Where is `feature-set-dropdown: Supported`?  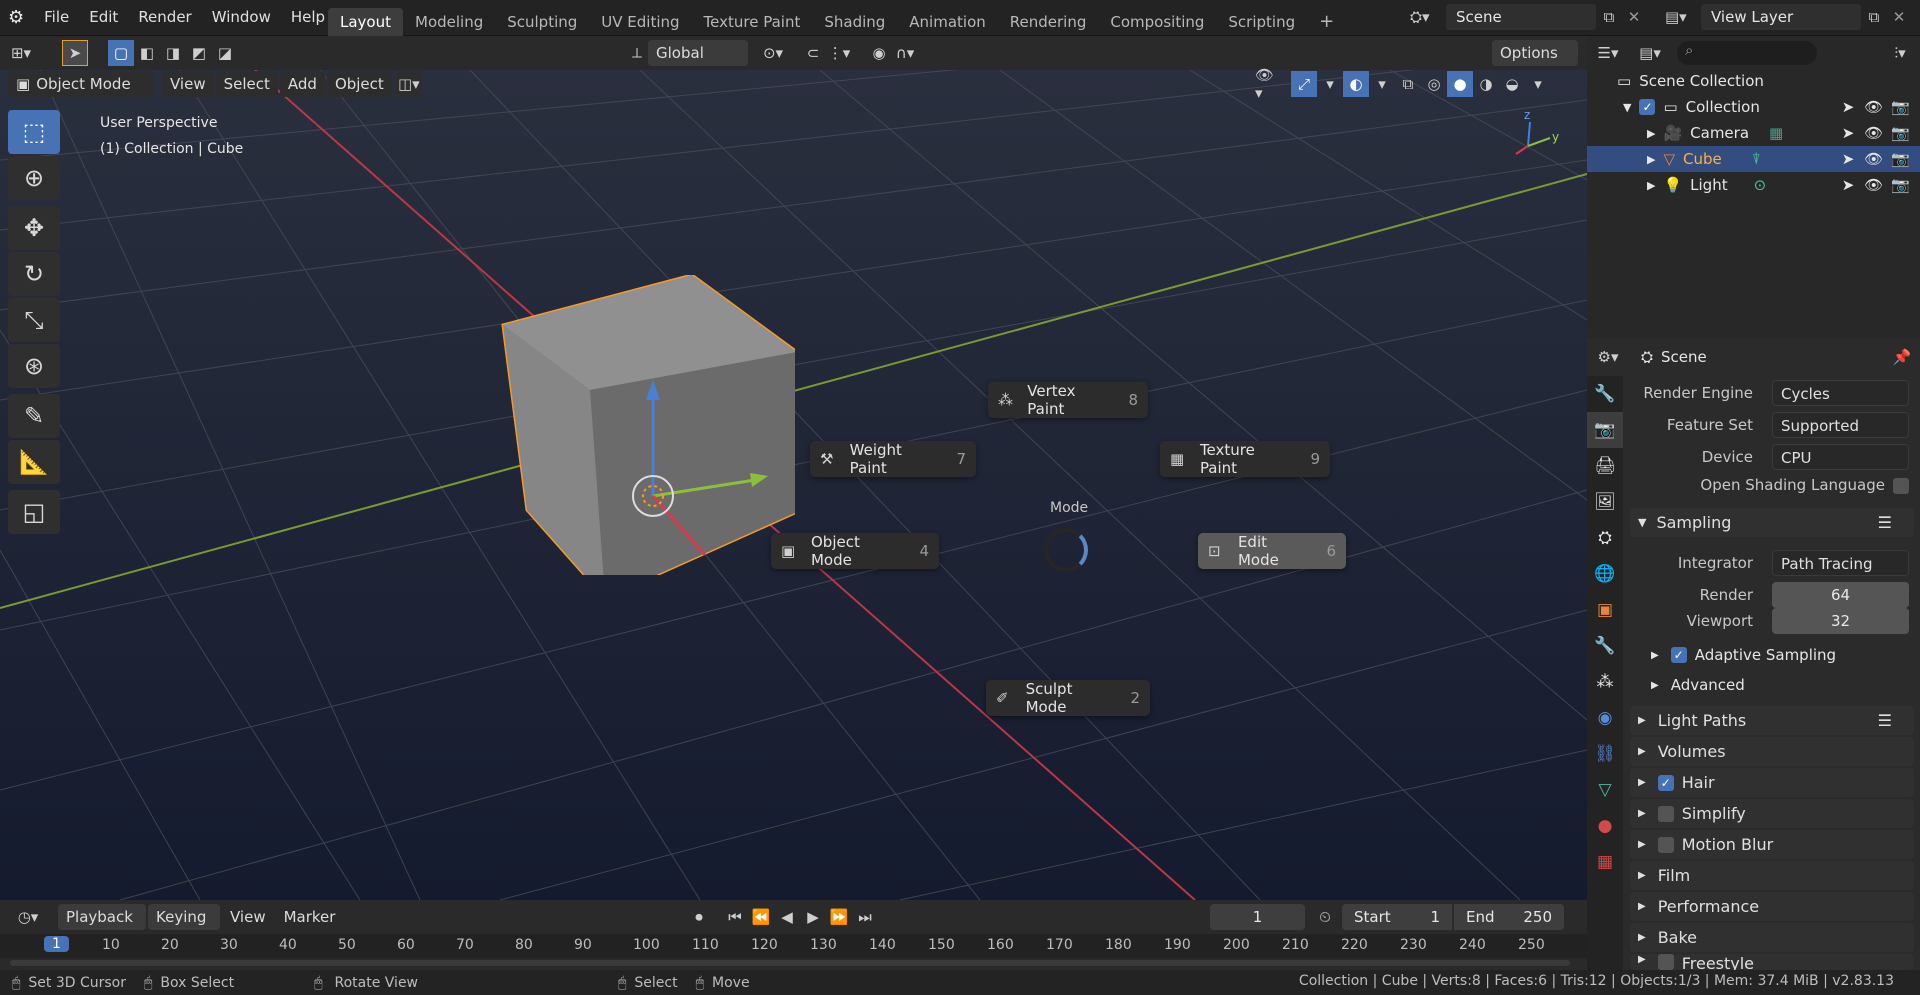 feature-set-dropdown: Supported is located at coordinates (1840, 425).